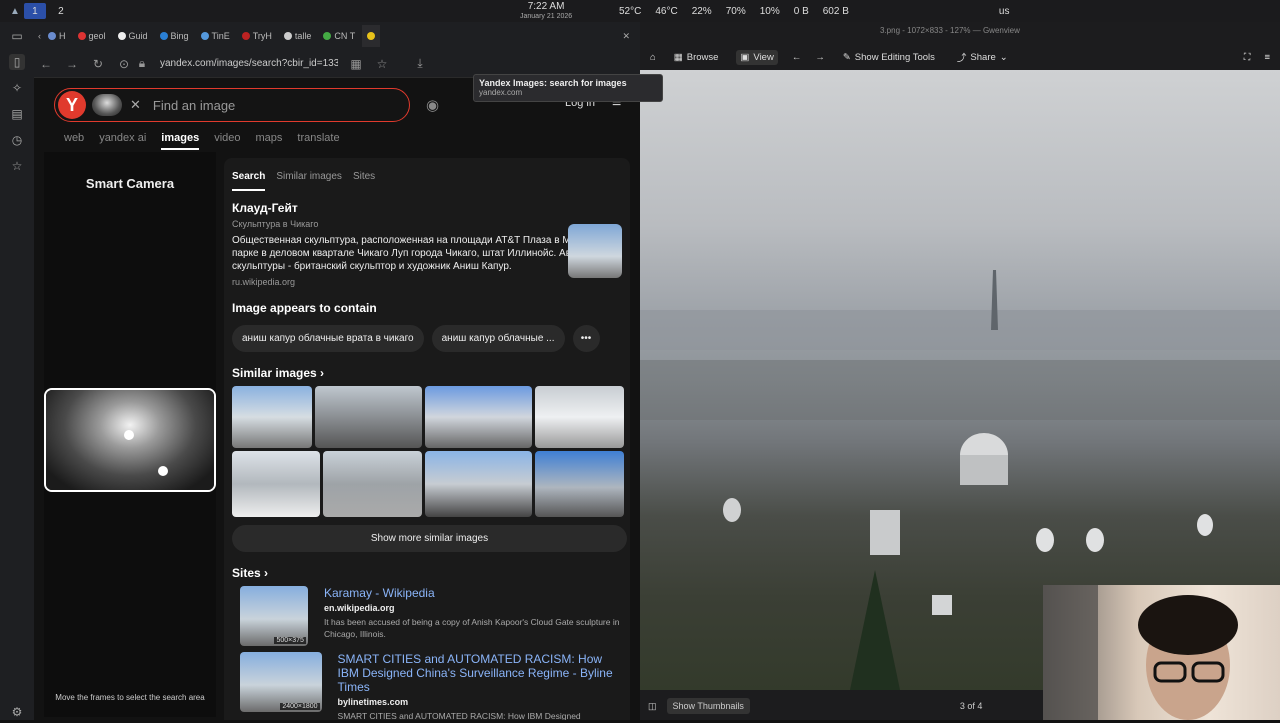 Image resolution: width=1280 pixels, height=723 pixels. What do you see at coordinates (364, 181) in the screenshot?
I see `tab-sites: Sites` at bounding box center [364, 181].